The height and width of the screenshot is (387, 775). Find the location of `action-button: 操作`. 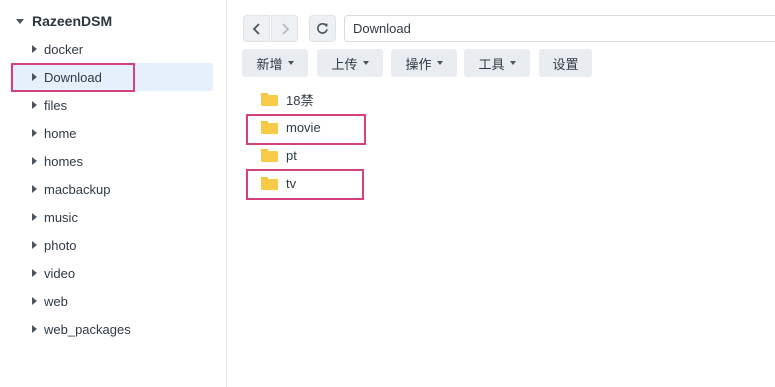

action-button: 操作 is located at coordinates (424, 63).